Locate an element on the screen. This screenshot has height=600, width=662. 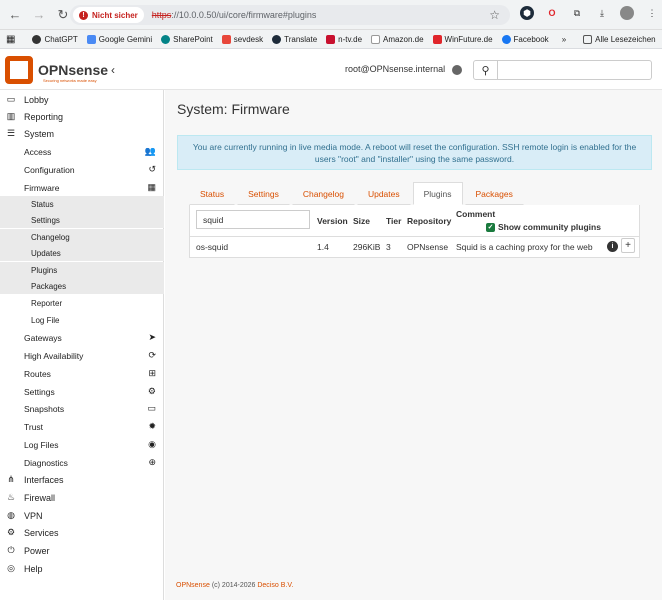
status-indicator is located at coordinates (457, 70).